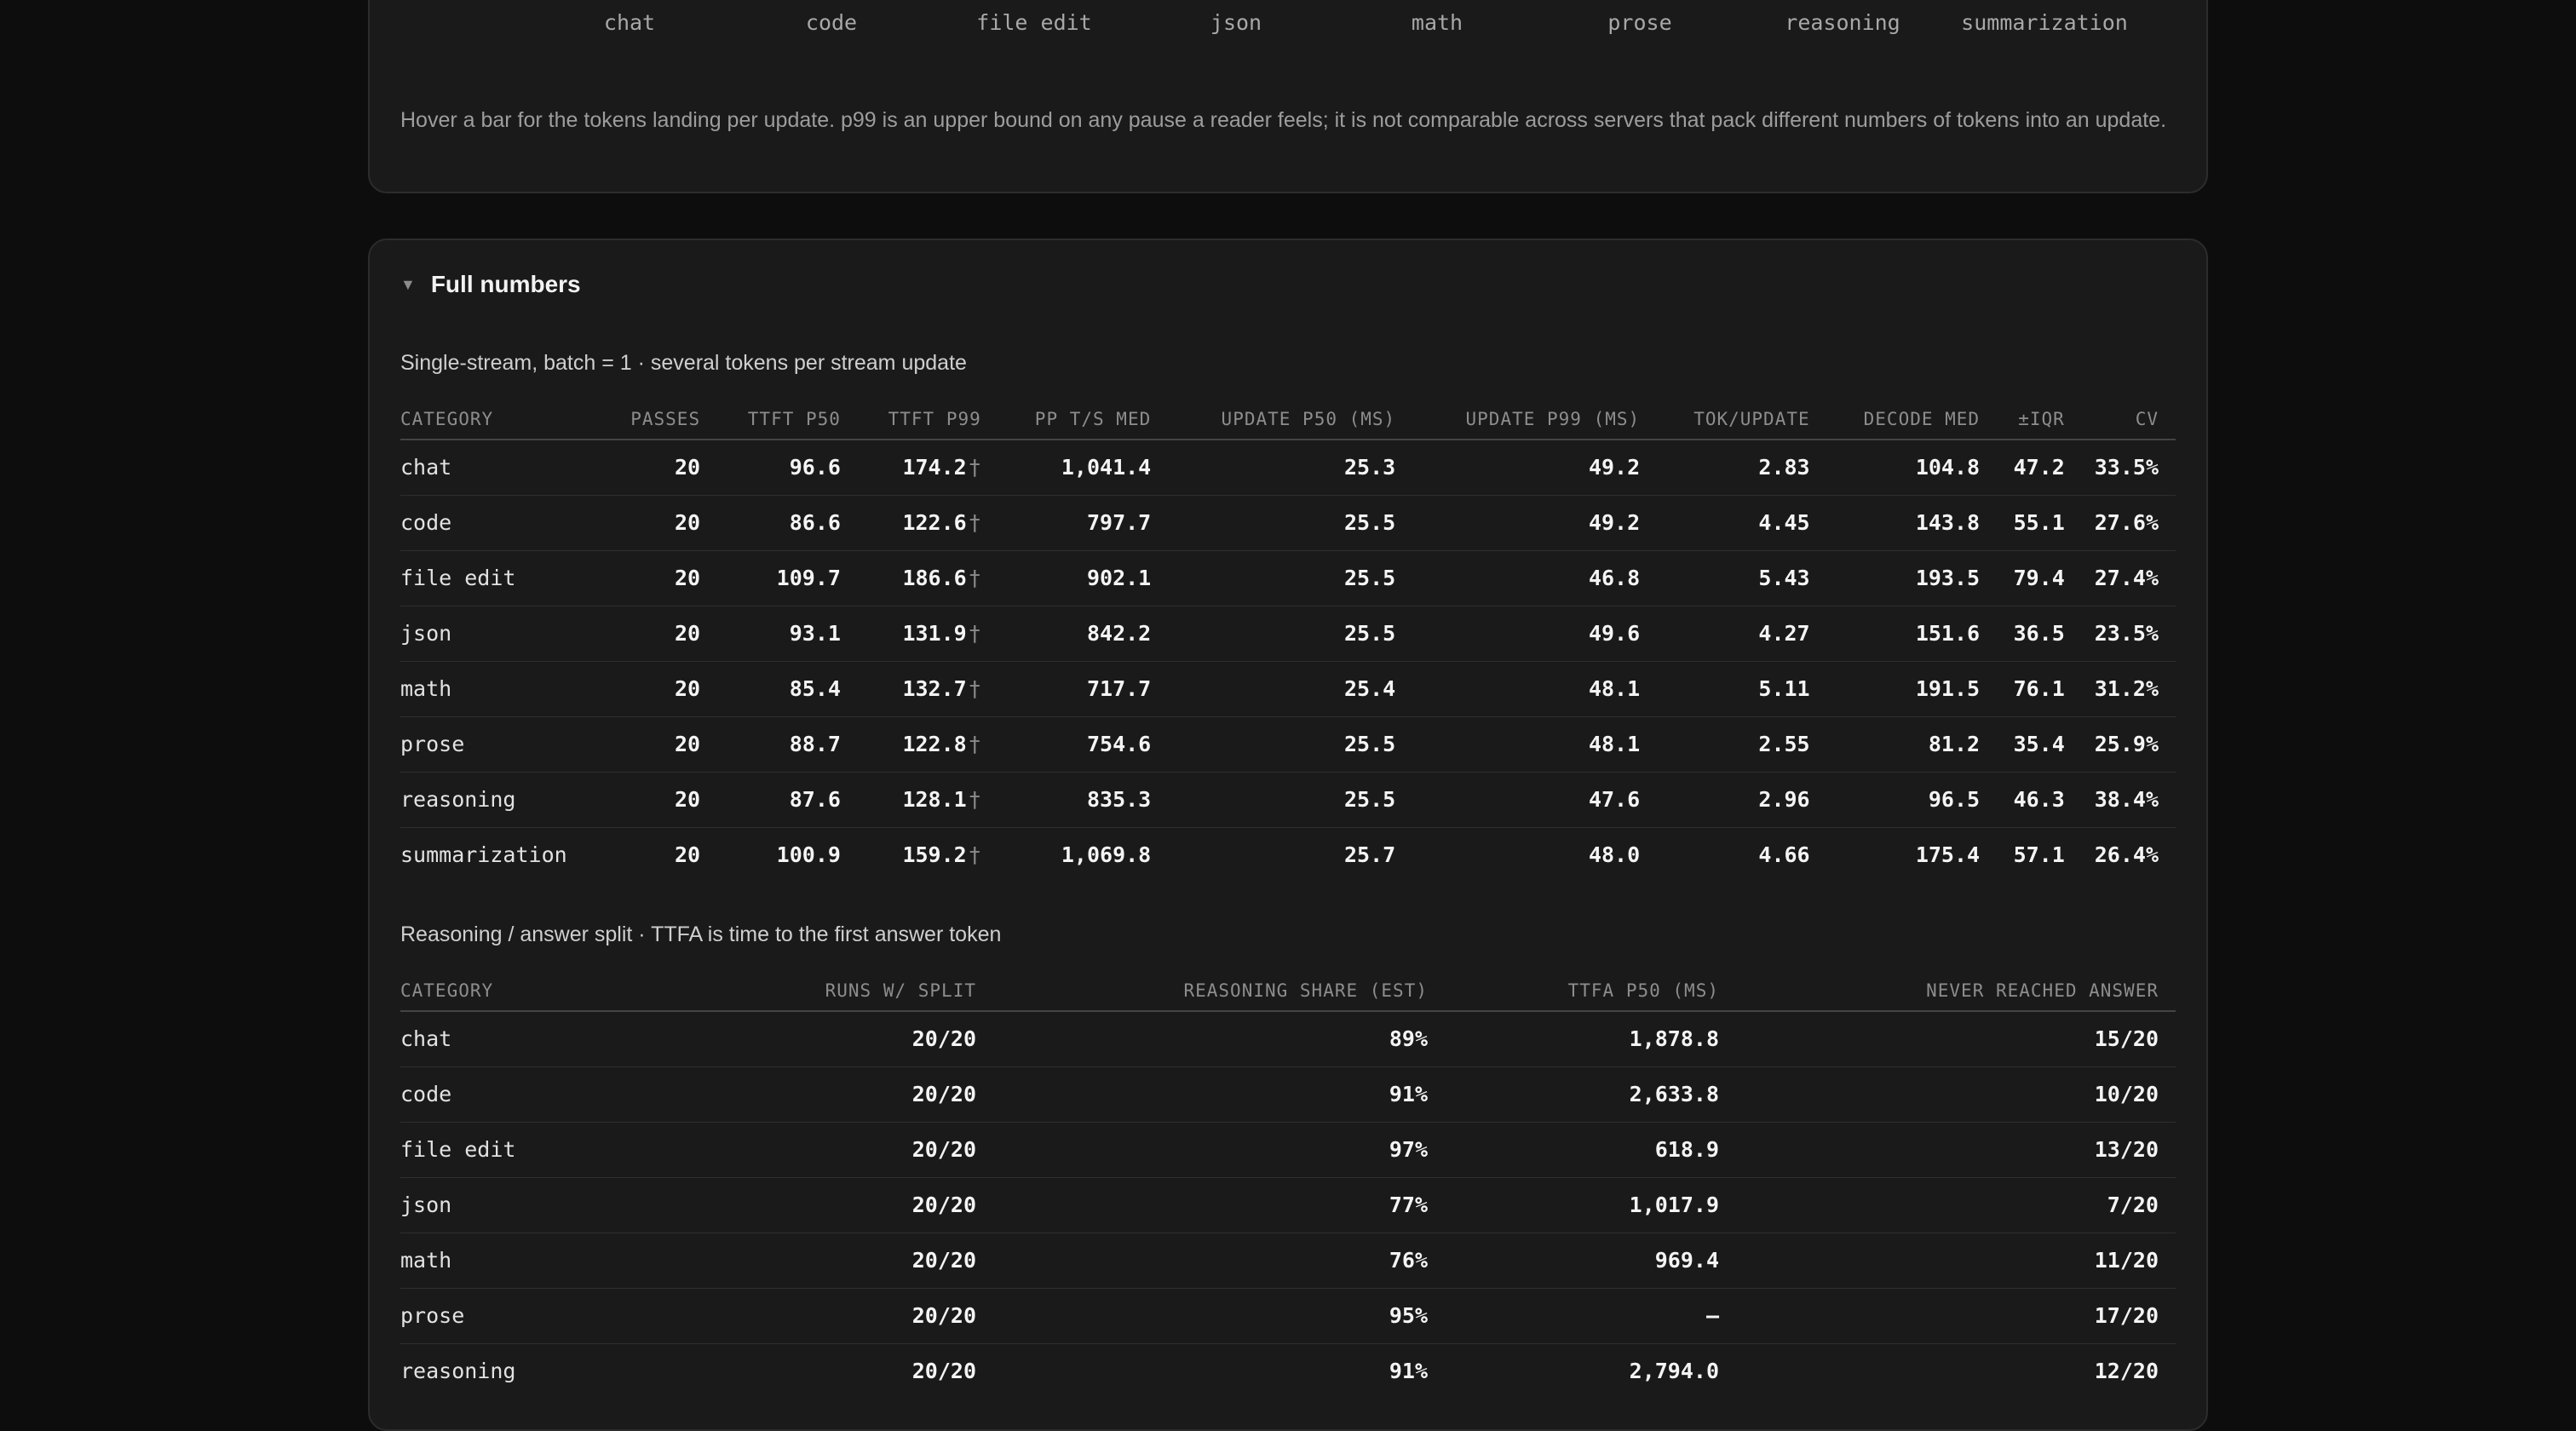  Describe the element at coordinates (483, 855) in the screenshot. I see `cell-value: summarization` at that location.